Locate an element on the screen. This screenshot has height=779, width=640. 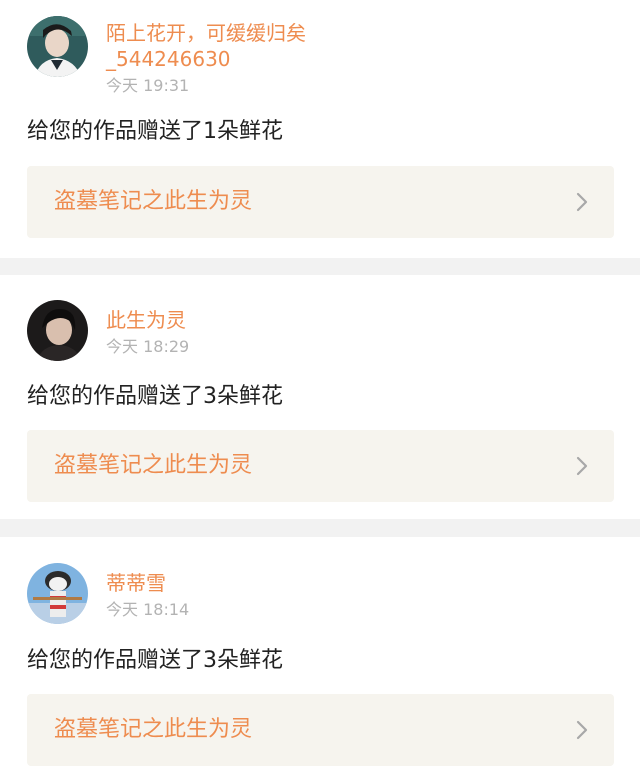
timestamp: 今天 19:31 is located at coordinates (148, 85).